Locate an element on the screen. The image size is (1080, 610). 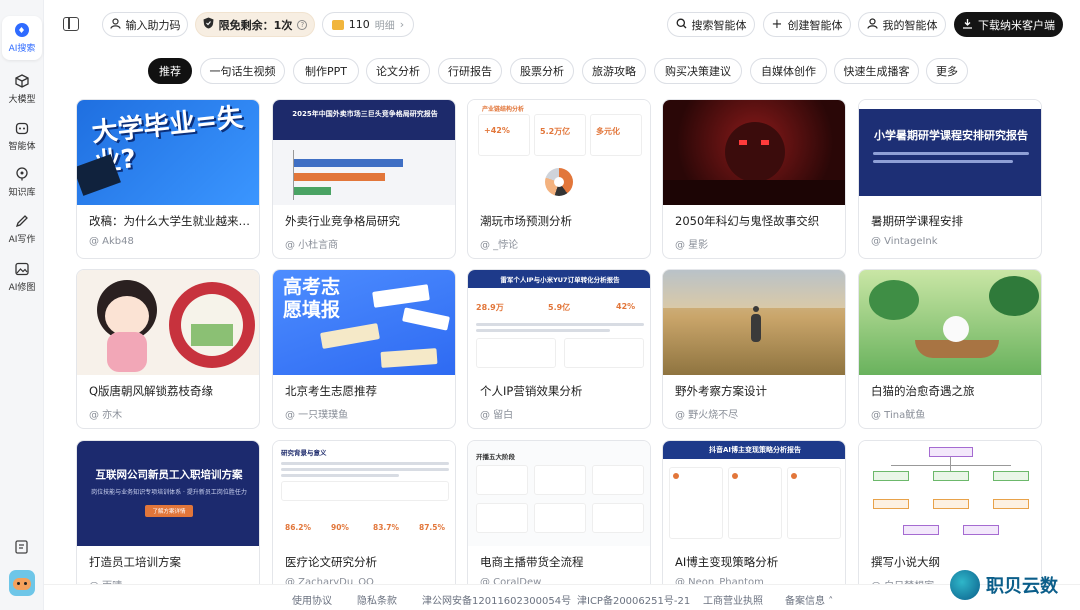
tab-podcast: 快速生成播客 is located at coordinates (876, 71).